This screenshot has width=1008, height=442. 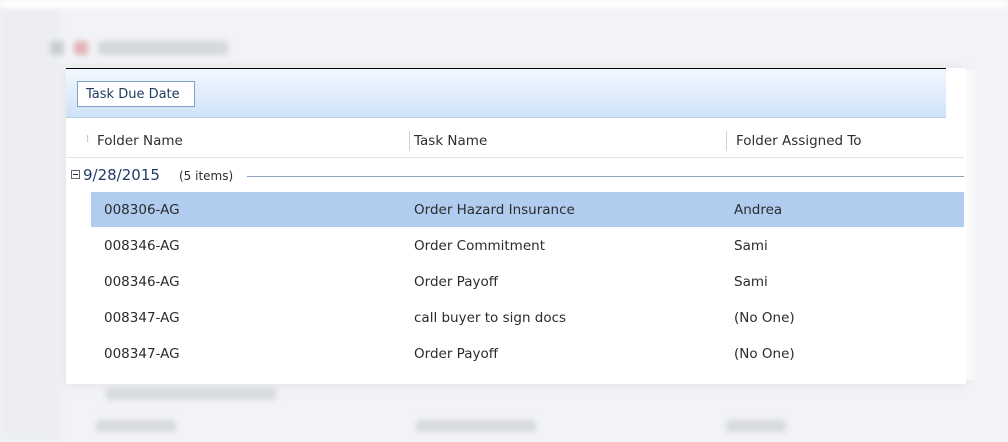 I want to click on background-title, so click(x=165, y=48).